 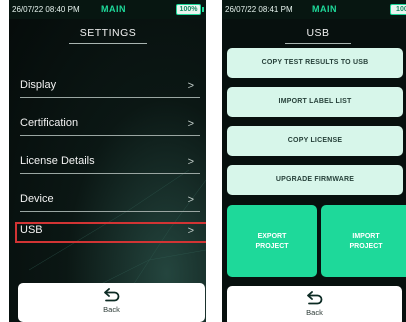 I want to click on menu-item-label: Certification, so click(x=49, y=123).